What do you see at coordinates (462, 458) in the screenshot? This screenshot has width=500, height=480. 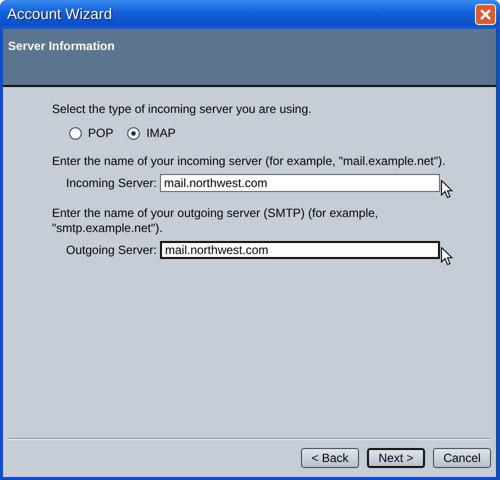 I see `wizard-button: Cancel` at bounding box center [462, 458].